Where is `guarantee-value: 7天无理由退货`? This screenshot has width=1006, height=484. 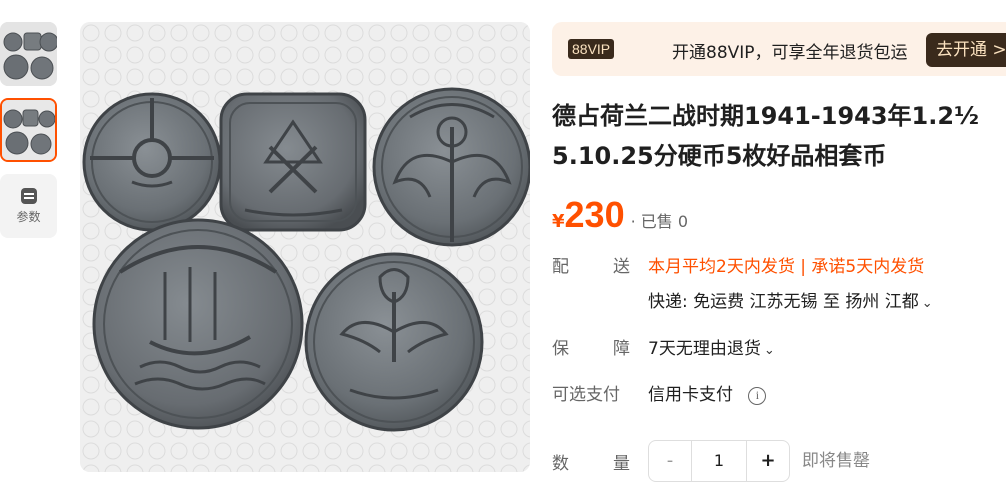
guarantee-value: 7天无理由退货 is located at coordinates (704, 349).